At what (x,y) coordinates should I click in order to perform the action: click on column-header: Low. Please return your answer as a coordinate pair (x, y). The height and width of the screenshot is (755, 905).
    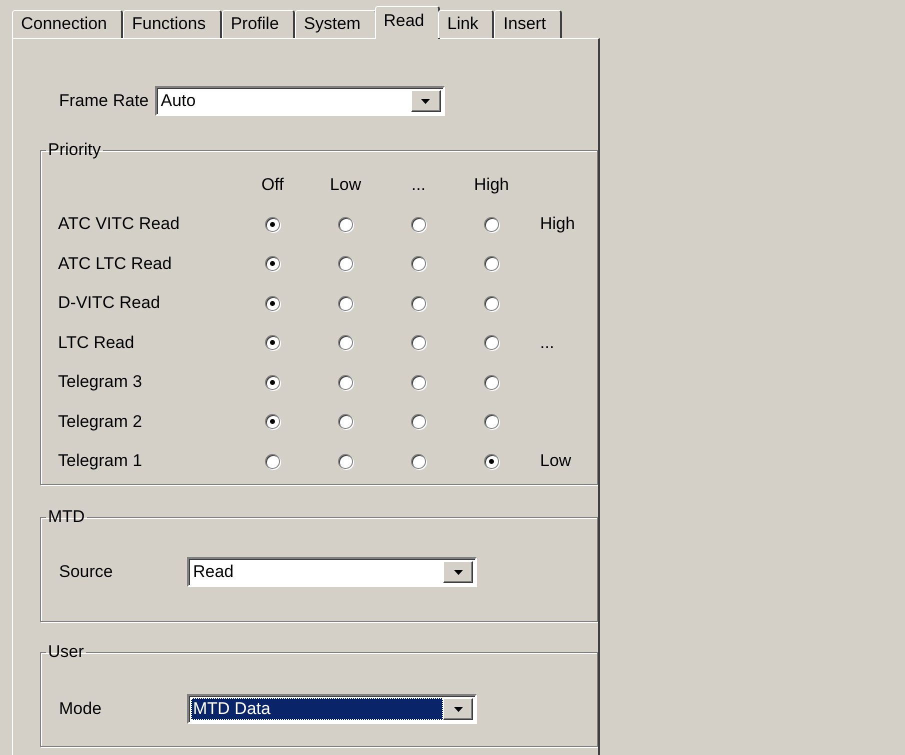
    Looking at the image, I should click on (346, 184).